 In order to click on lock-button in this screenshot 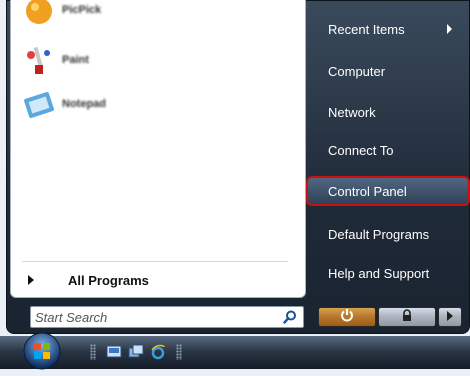, I will do `click(407, 317)`.